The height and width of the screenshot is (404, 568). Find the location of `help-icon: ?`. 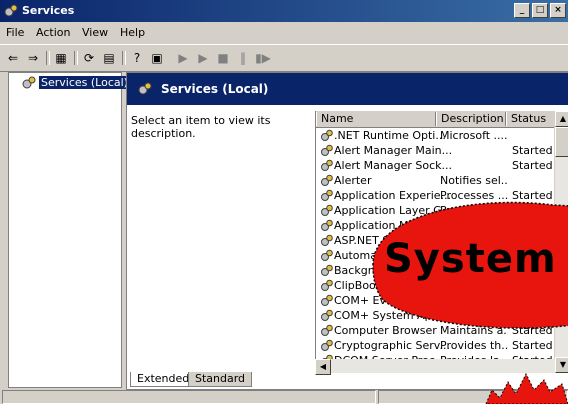

help-icon: ? is located at coordinates (137, 58).